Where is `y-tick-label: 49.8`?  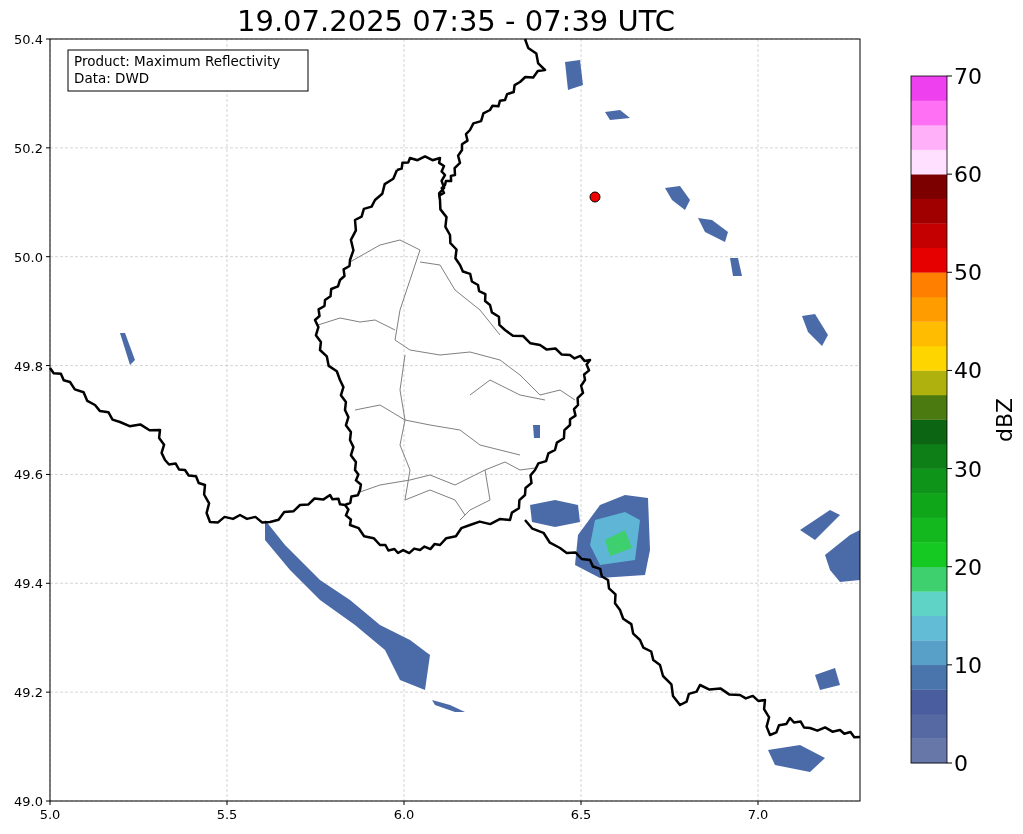 y-tick-label: 49.8 is located at coordinates (32, 366).